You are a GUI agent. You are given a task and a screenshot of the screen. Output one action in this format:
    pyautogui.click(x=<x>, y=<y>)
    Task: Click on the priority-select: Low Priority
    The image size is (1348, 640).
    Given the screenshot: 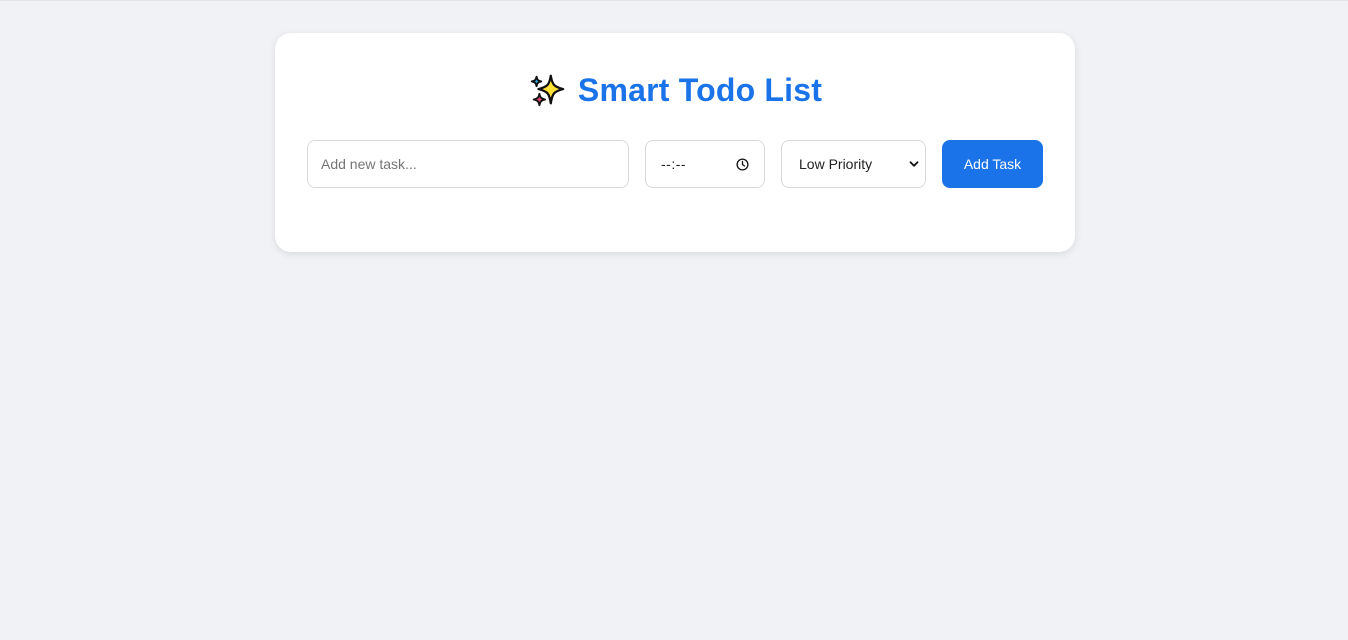 What is the action you would take?
    pyautogui.click(x=853, y=164)
    